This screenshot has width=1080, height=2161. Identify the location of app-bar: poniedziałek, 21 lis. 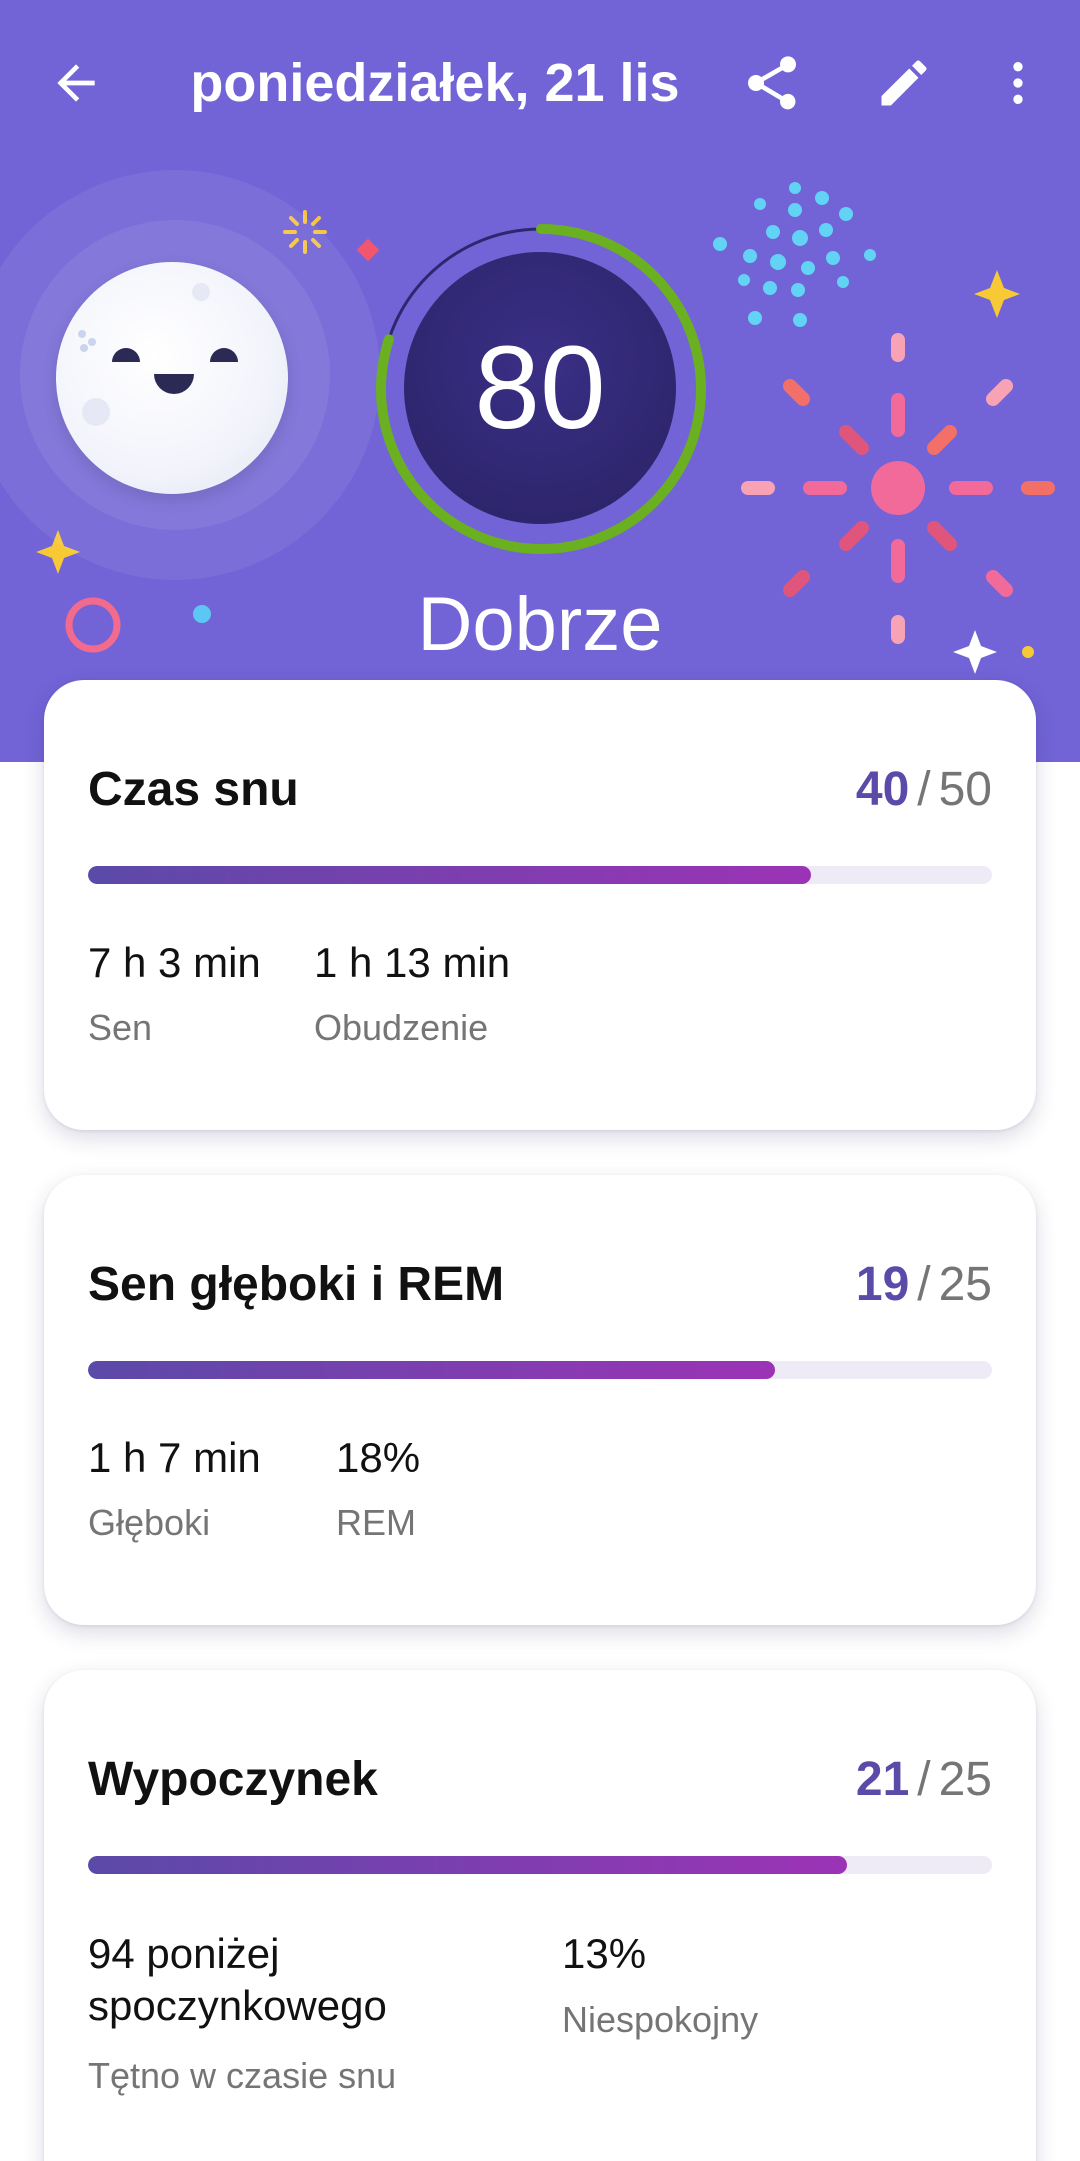
(540, 82).